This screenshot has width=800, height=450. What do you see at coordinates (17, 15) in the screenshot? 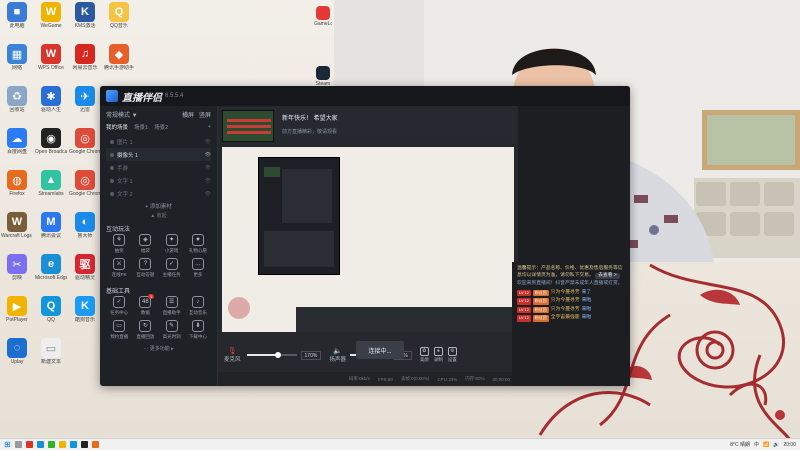
I see `desktop-icon: ■ 此电脑` at bounding box center [17, 15].